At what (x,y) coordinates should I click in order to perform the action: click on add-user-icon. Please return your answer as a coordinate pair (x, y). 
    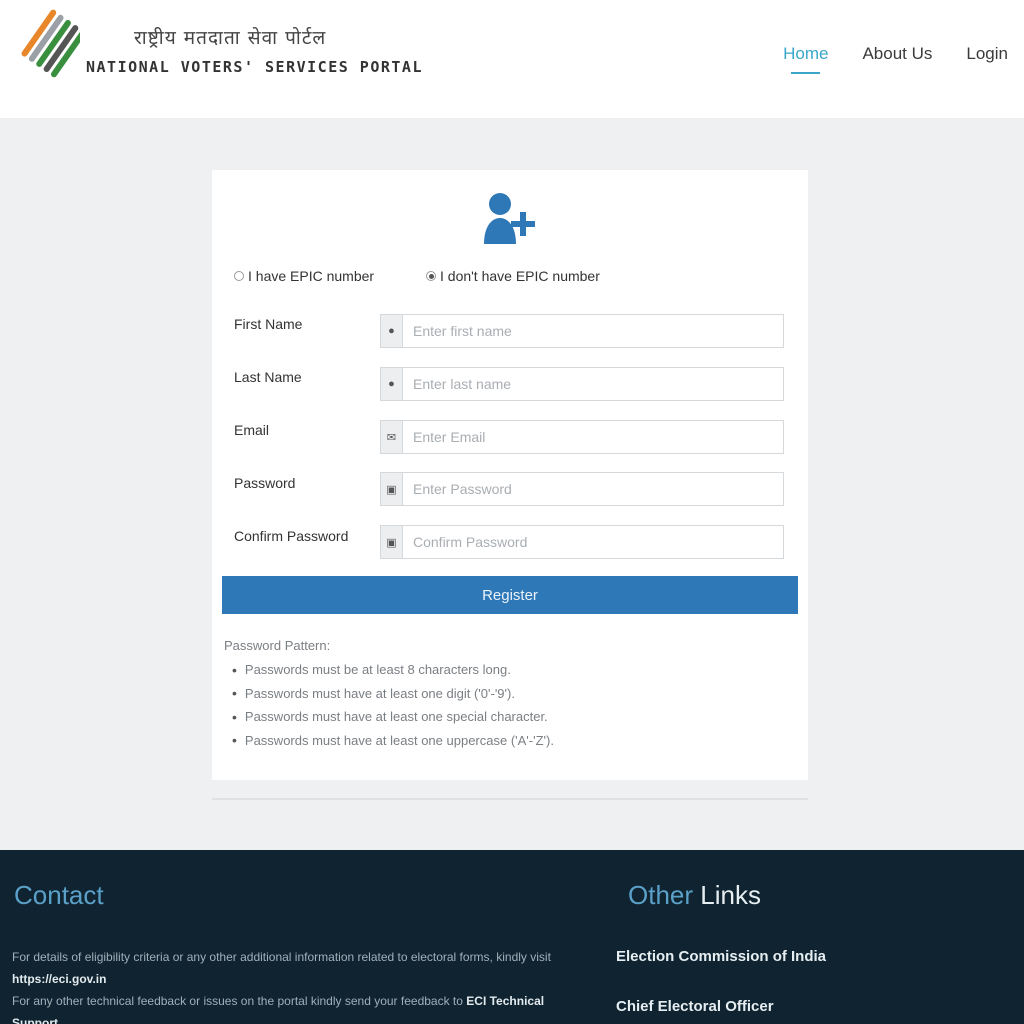
    Looking at the image, I should click on (509, 218).